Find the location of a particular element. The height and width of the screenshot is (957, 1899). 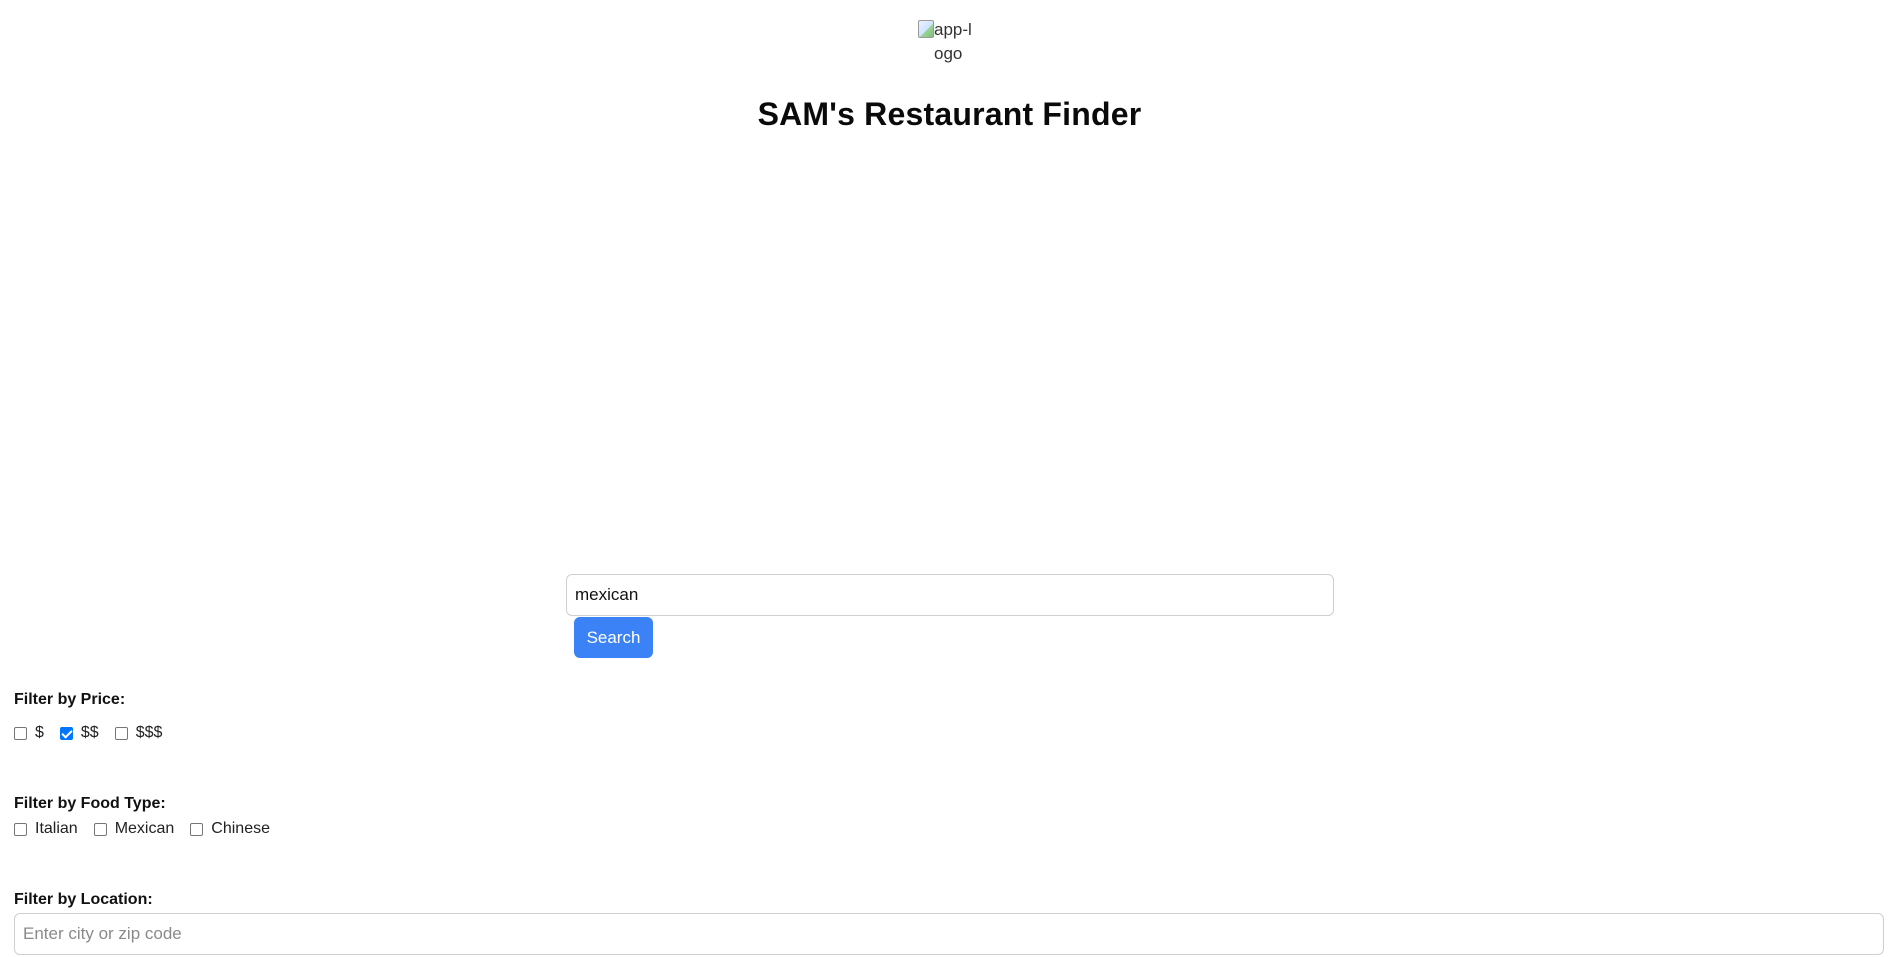

price-option-1: $ is located at coordinates (29, 733).